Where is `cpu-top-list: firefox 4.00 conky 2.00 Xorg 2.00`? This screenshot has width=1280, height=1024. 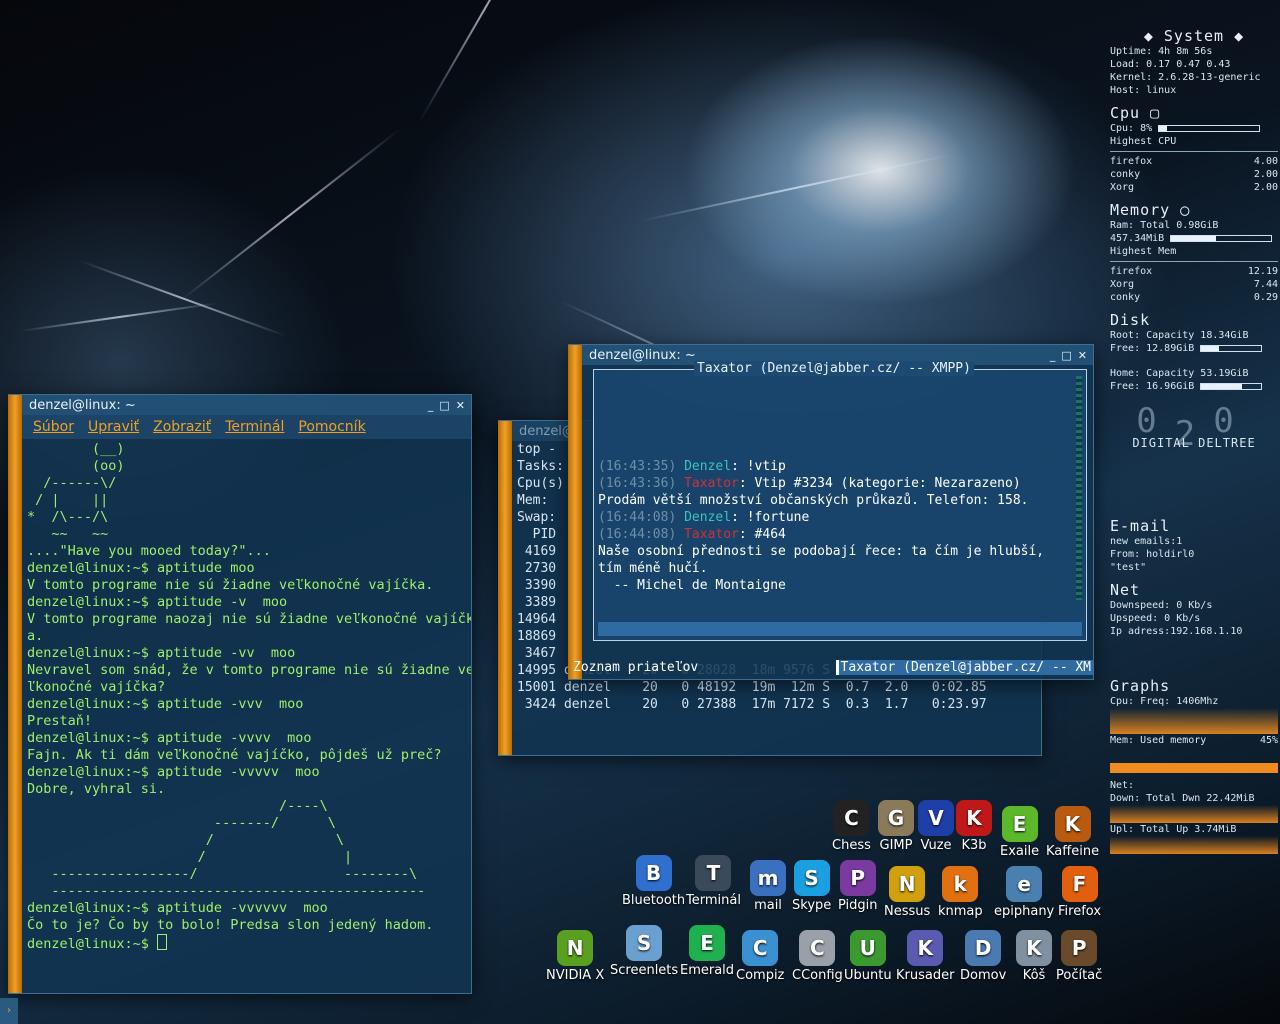
cpu-top-list: firefox 4.00 conky 2.00 Xorg 2.00 is located at coordinates (1194, 174).